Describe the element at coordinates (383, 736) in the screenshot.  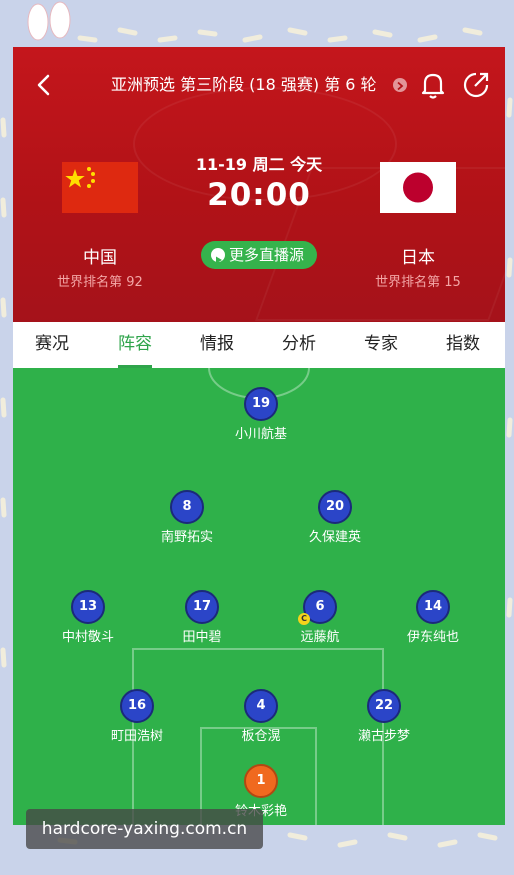
I see `player-name: 濑古步梦` at that location.